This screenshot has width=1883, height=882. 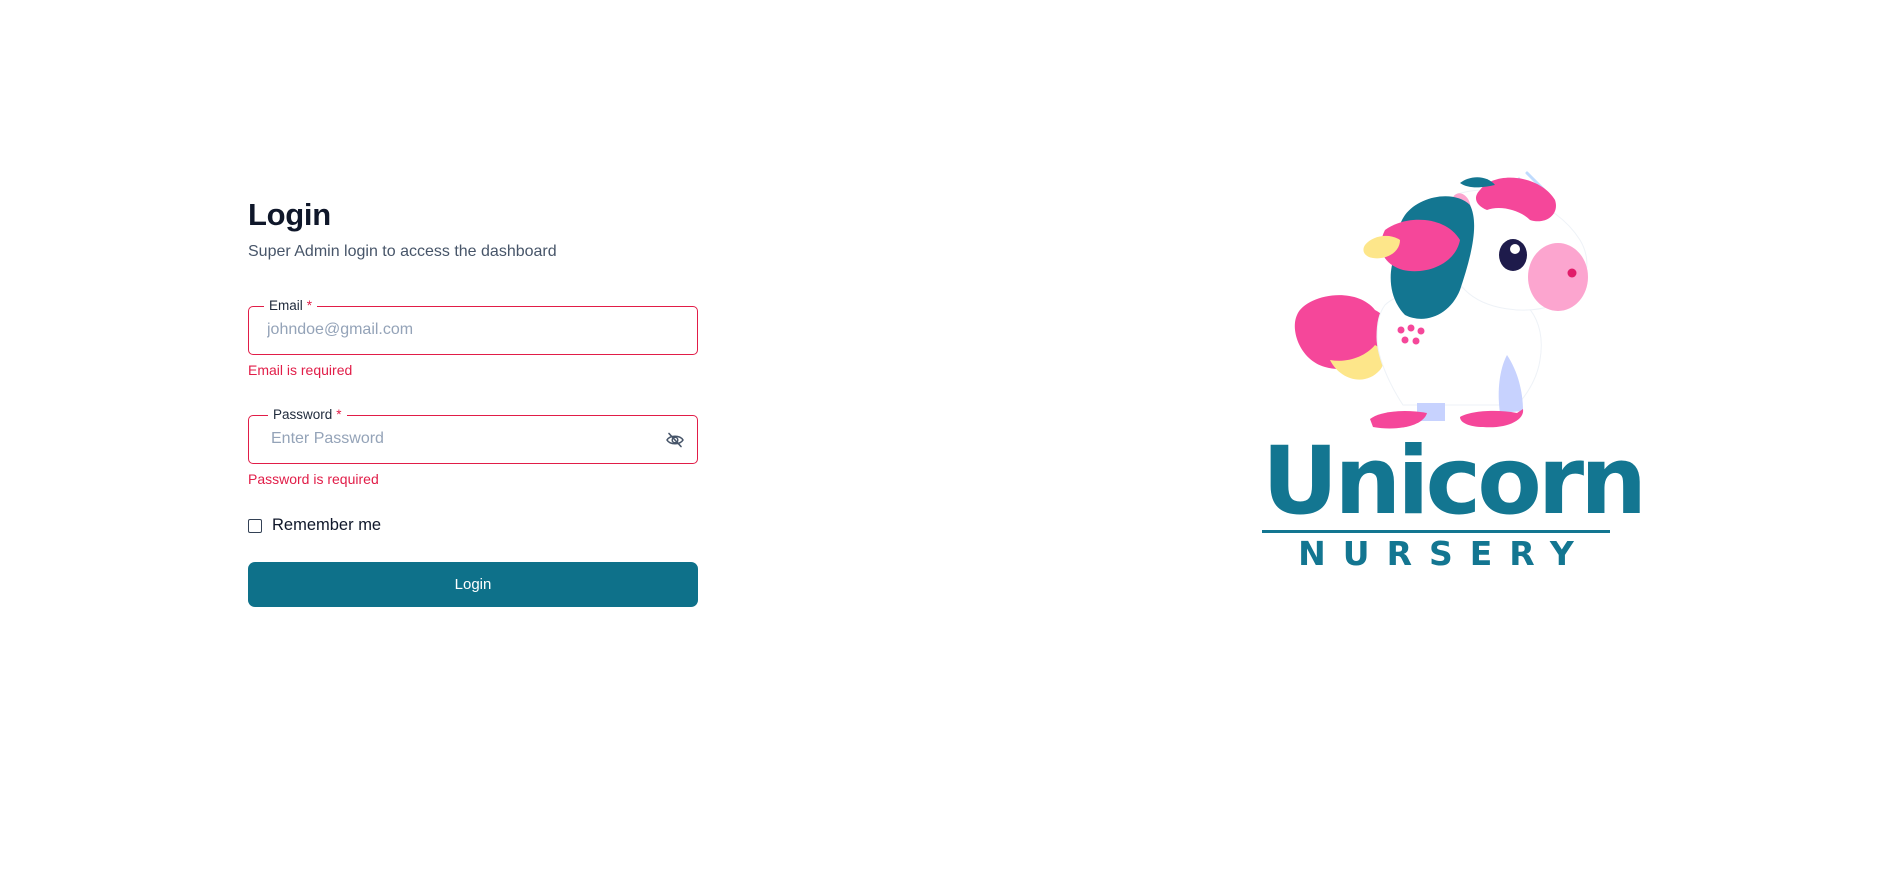 What do you see at coordinates (675, 440) in the screenshot?
I see `eye-off-icon` at bounding box center [675, 440].